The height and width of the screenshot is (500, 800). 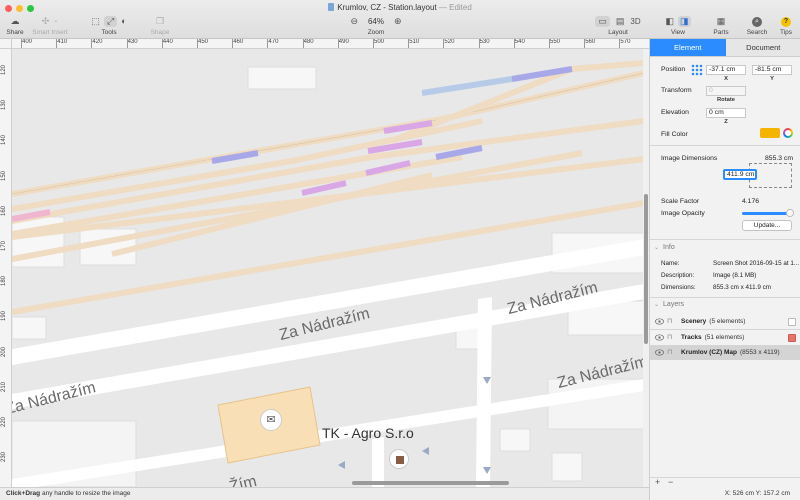 What do you see at coordinates (770, 133) in the screenshot?
I see `fill-color-swatch` at bounding box center [770, 133].